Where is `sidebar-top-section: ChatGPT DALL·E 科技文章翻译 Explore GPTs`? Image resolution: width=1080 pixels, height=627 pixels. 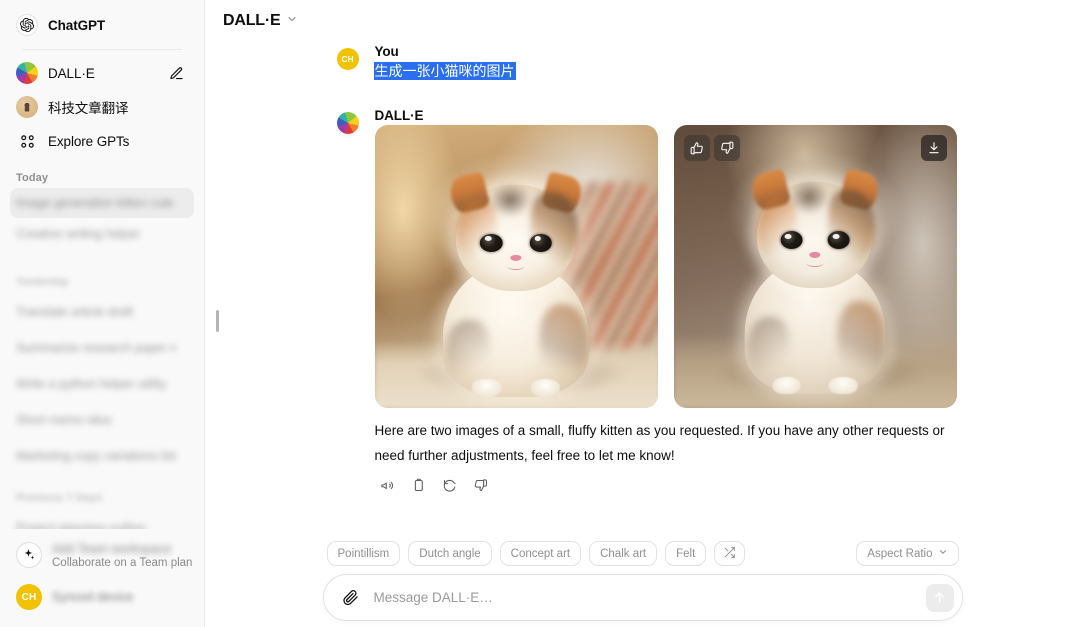
sidebar-top-section: ChatGPT DALL·E 科技文章翻译 Explore GPTs is located at coordinates (102, 79).